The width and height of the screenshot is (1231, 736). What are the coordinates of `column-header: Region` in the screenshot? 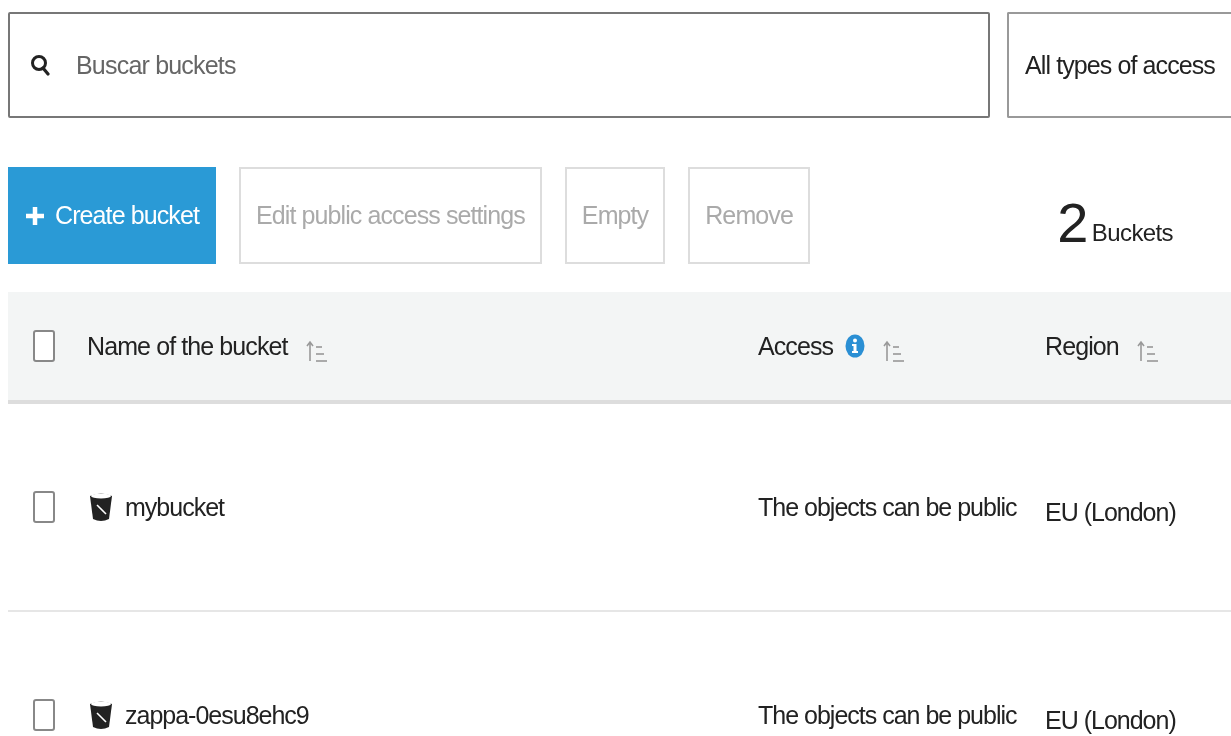 It's located at (1102, 346).